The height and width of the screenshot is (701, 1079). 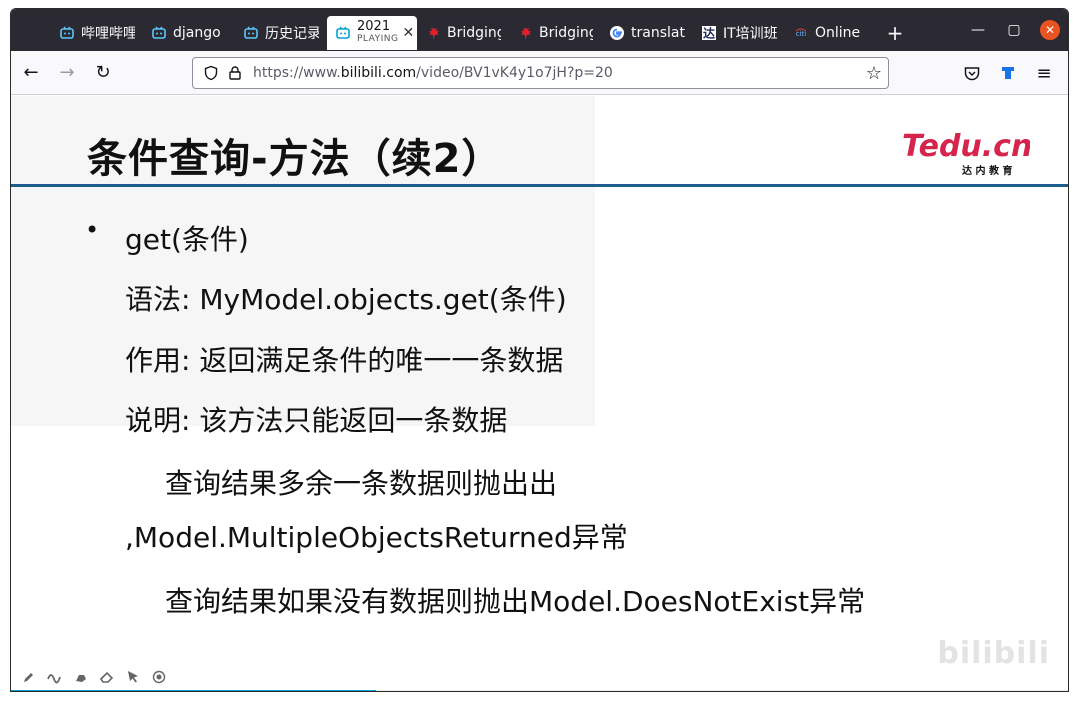 What do you see at coordinates (295, 159) in the screenshot?
I see `slide-title: 条件查询-方法（续2）` at bounding box center [295, 159].